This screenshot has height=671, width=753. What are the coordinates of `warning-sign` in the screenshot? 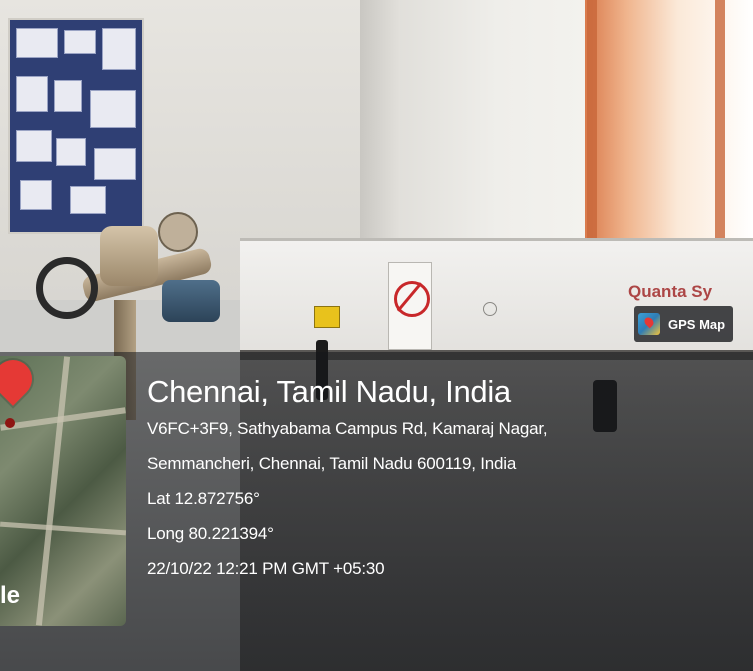 It's located at (410, 306).